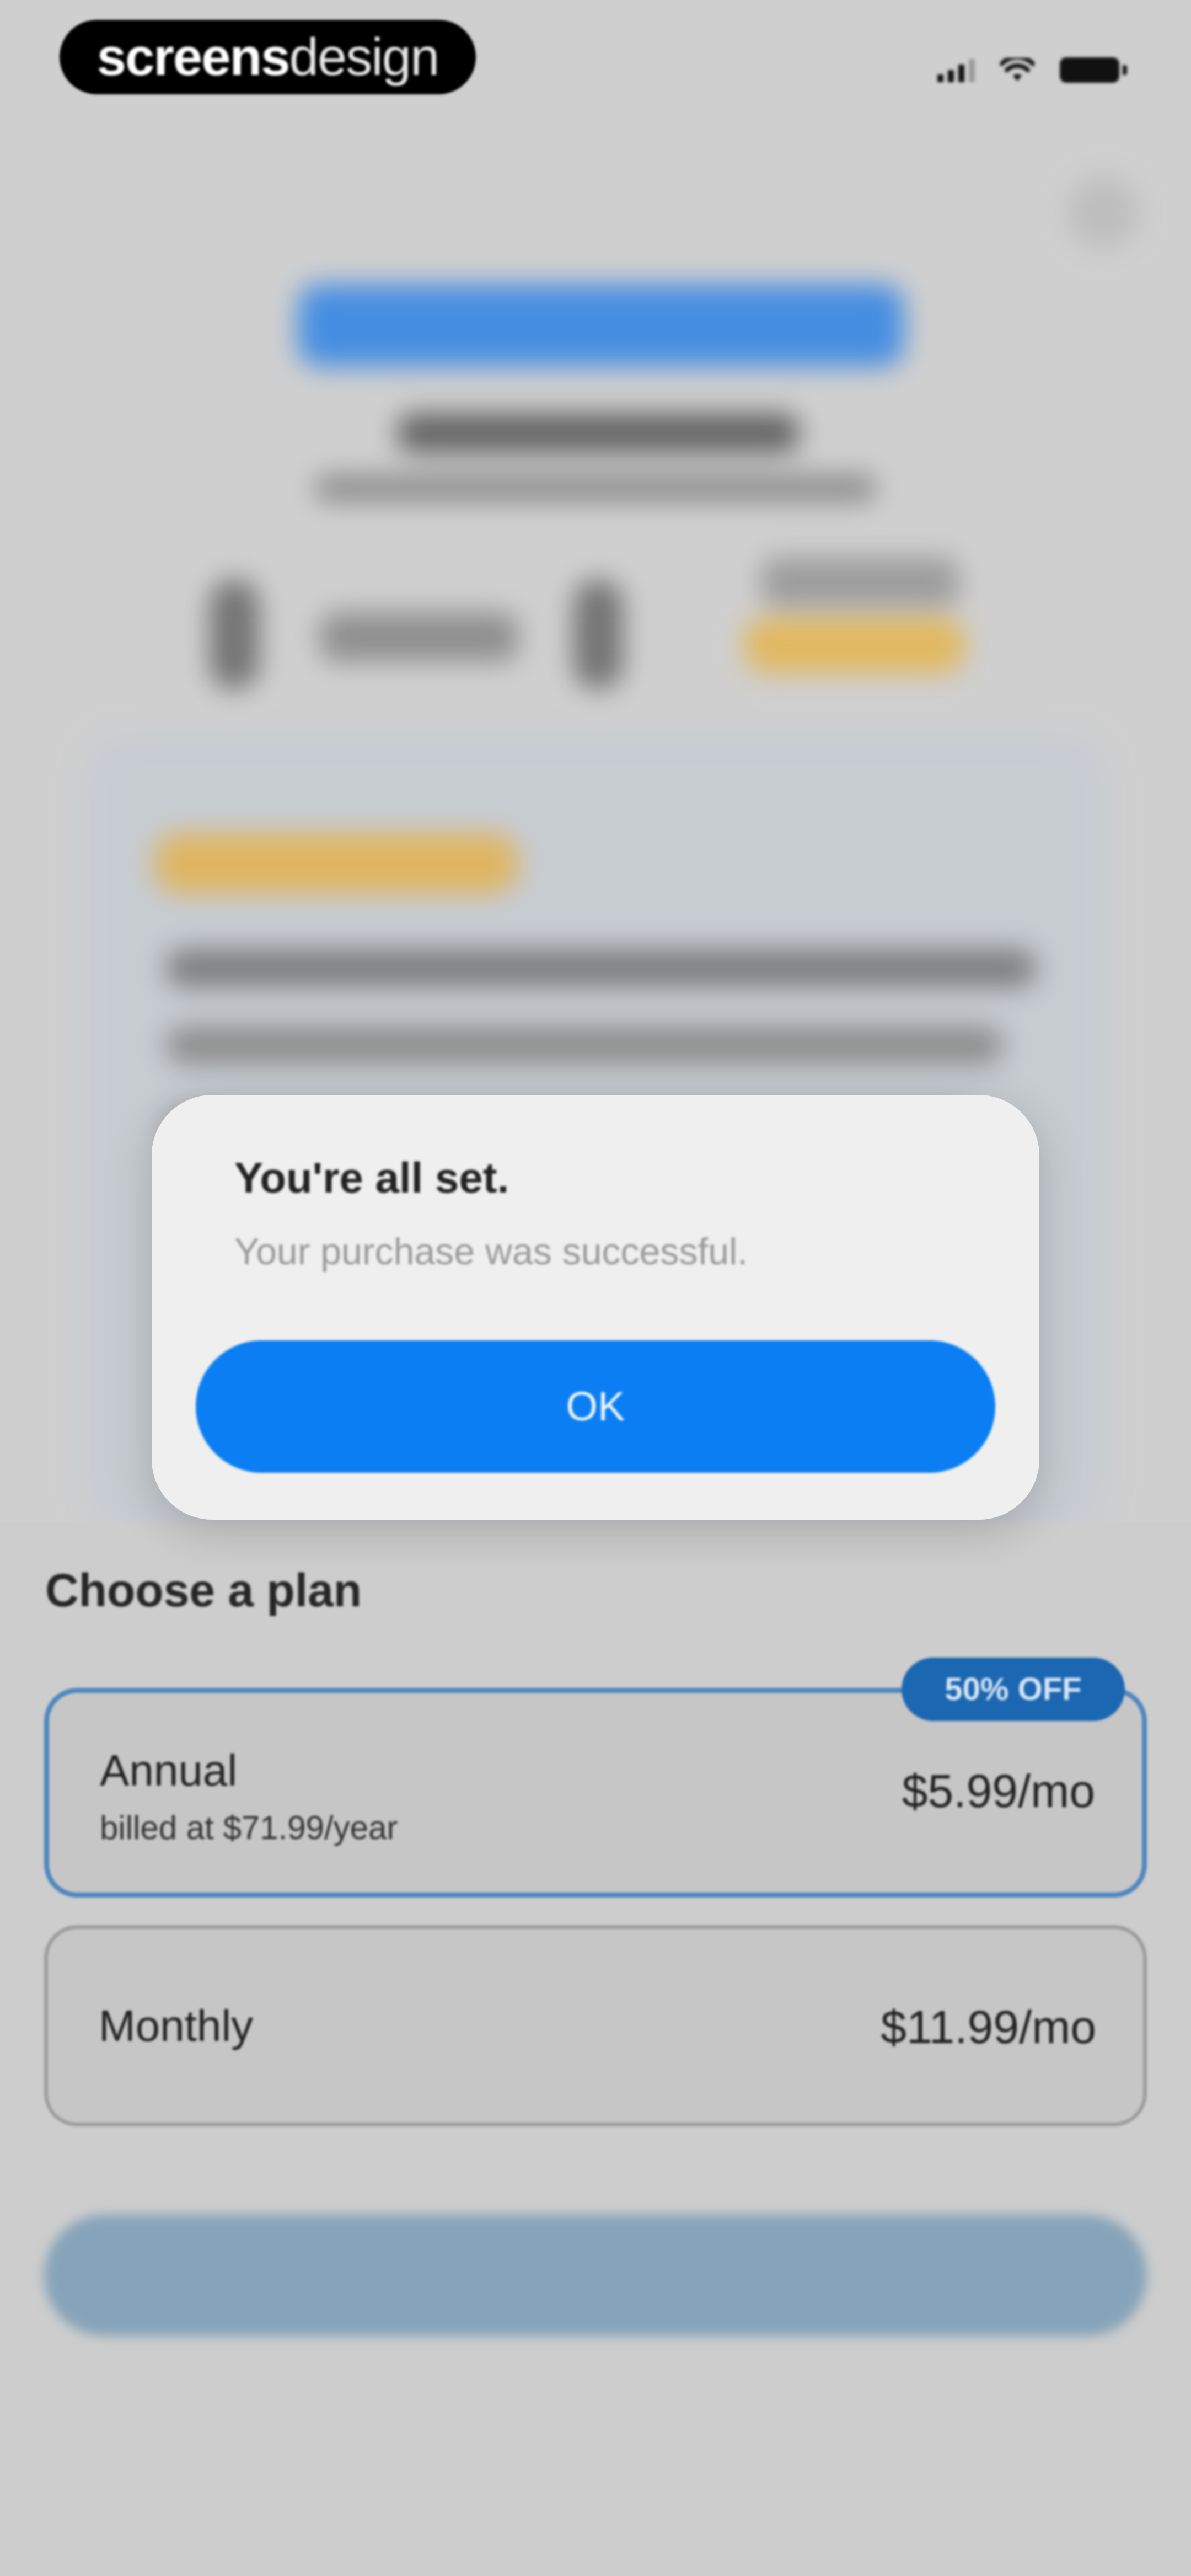 Image resolution: width=1191 pixels, height=2576 pixels. What do you see at coordinates (1017, 68) in the screenshot?
I see `wifi-icon` at bounding box center [1017, 68].